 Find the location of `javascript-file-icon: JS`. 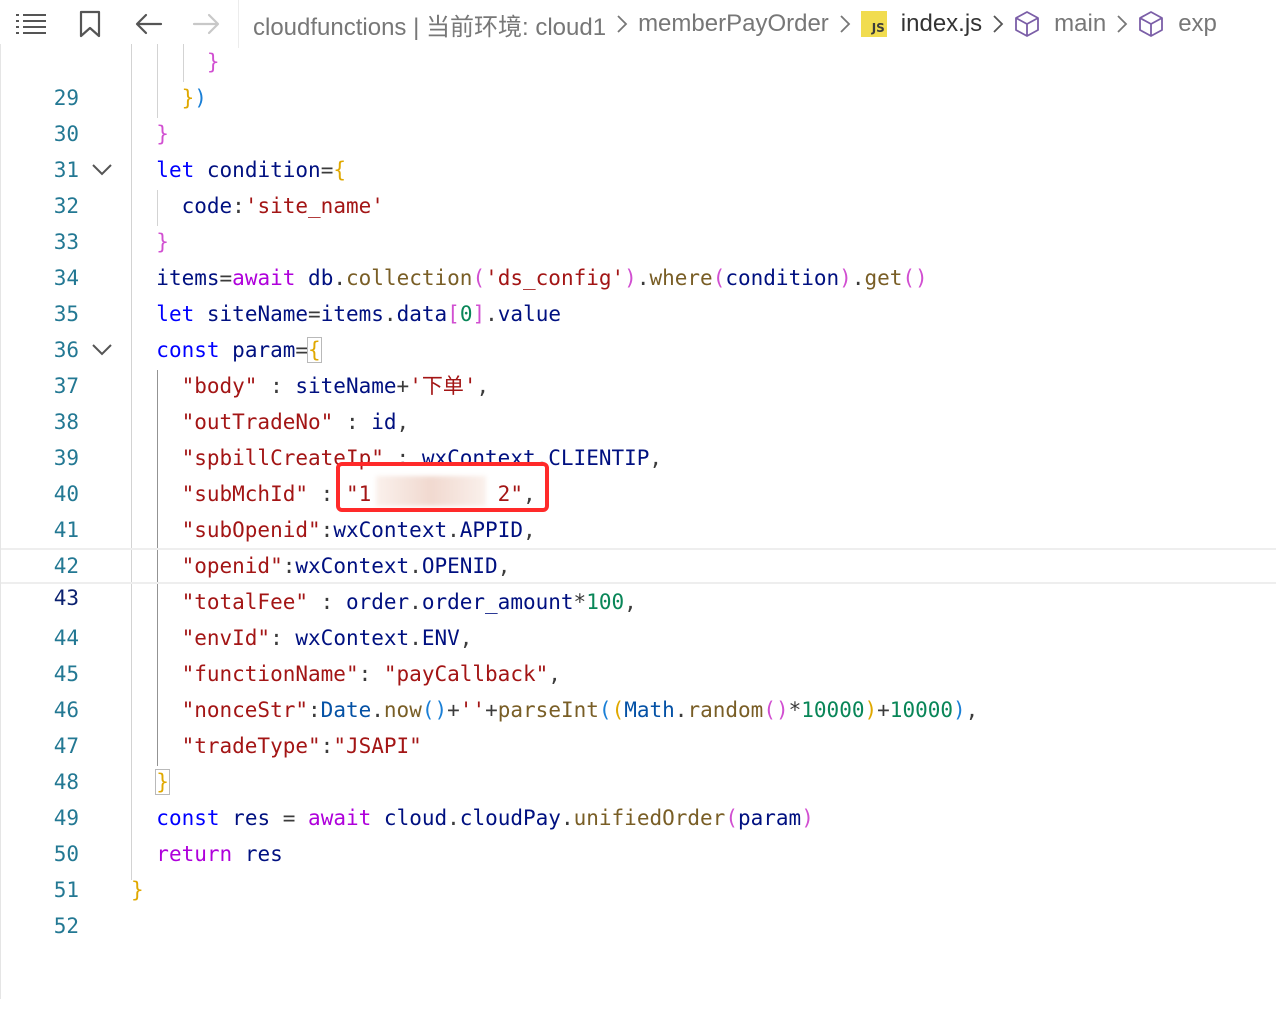

javascript-file-icon: JS is located at coordinates (873, 24).